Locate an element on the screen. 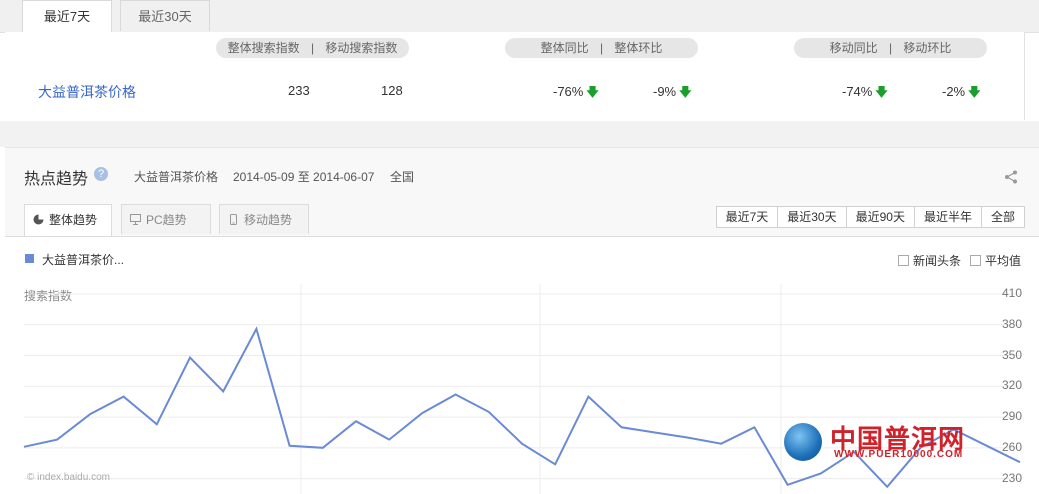 This screenshot has height=494, width=1039. range-button-all: 全部 is located at coordinates (1002, 217).